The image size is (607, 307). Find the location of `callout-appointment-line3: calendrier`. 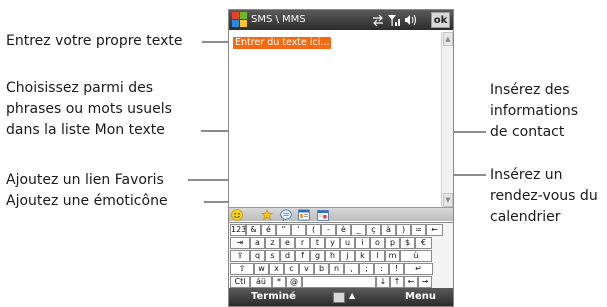

callout-appointment-line3: calendrier is located at coordinates (525, 217).